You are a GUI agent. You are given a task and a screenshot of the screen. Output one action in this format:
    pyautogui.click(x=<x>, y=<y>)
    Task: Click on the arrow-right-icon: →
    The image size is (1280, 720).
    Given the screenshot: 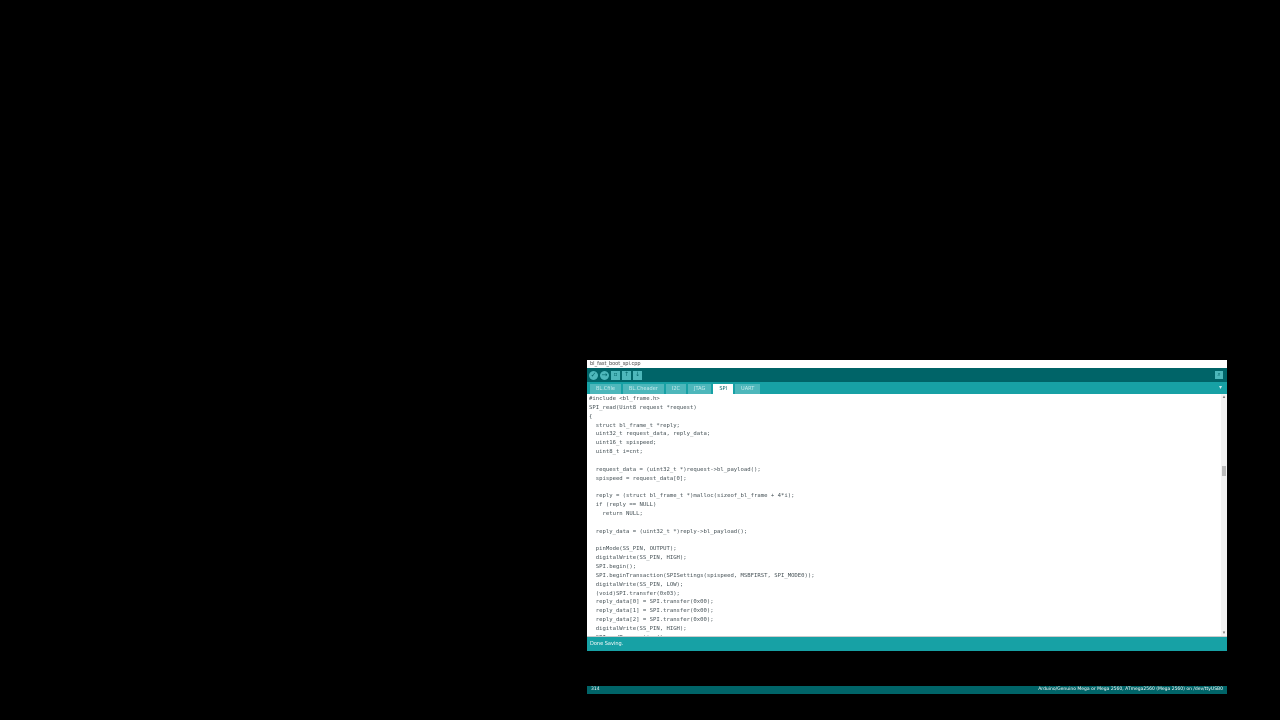 What is the action you would take?
    pyautogui.click(x=604, y=374)
    